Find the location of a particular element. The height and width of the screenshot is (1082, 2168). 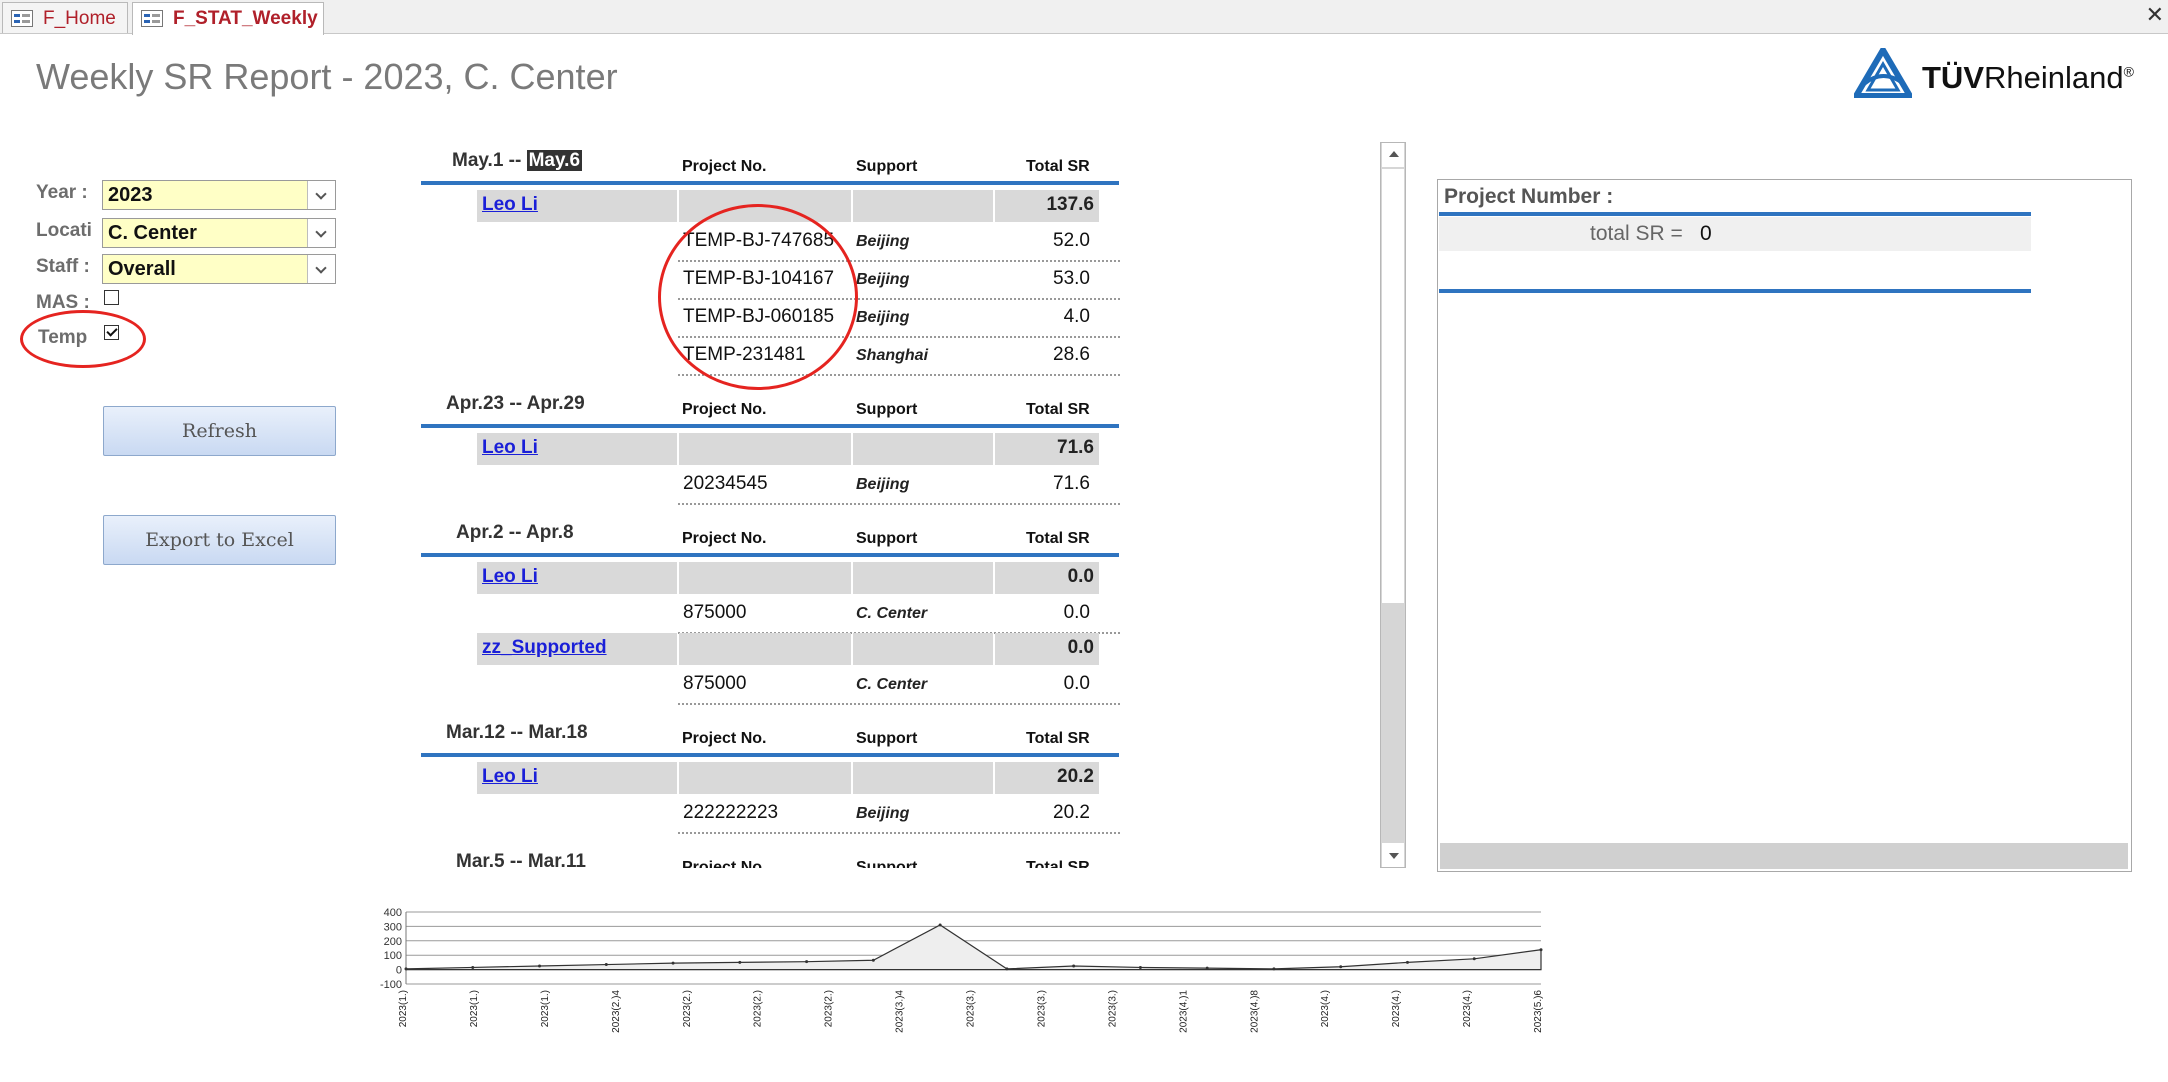

form-icon is located at coordinates (22, 18).